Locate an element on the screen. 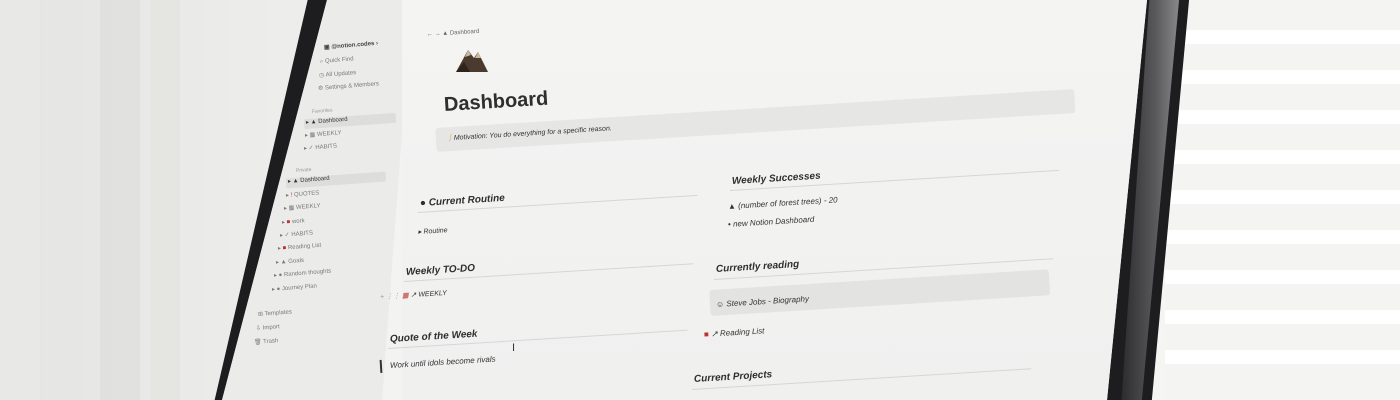  text-cursor-icon: I is located at coordinates (514, 348).